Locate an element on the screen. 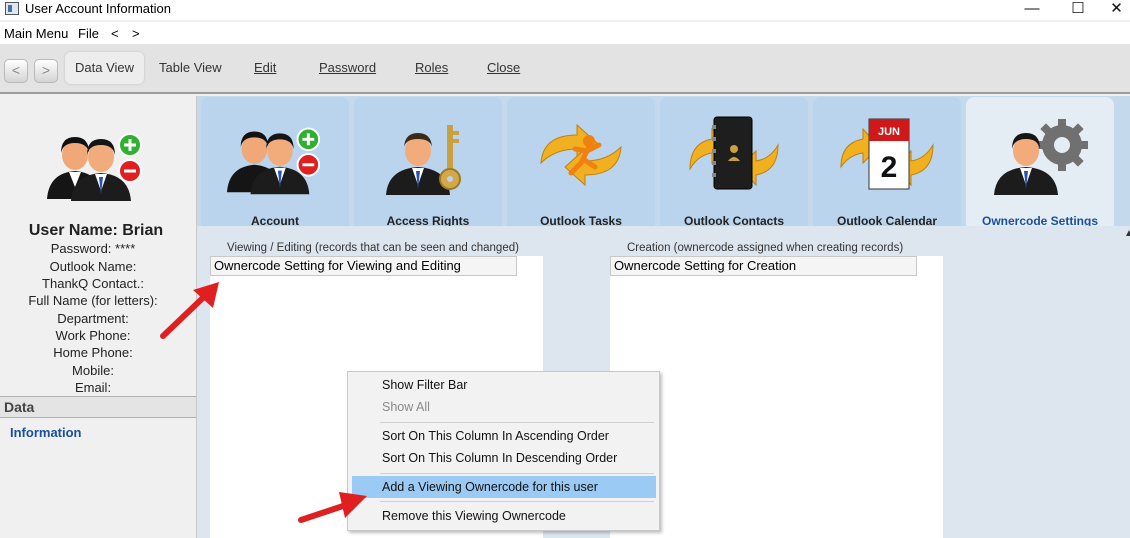 The image size is (1130, 538). menu-item-add-viewing-ownercode: Add a Viewing Ownercode for this user is located at coordinates (504, 487).